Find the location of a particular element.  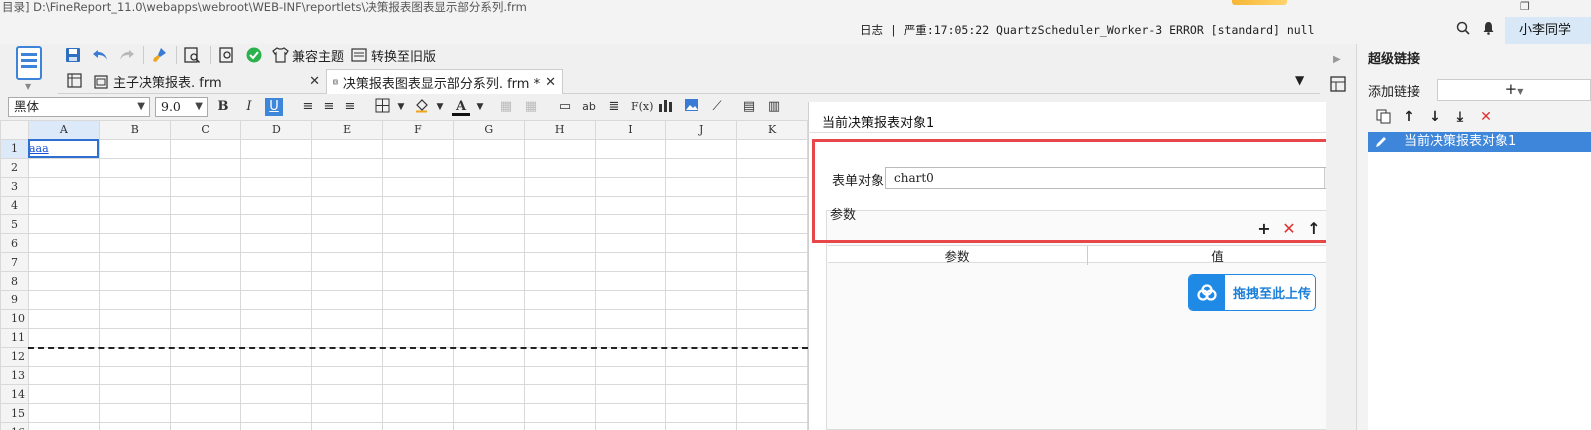

corner-cell is located at coordinates (14, 130).